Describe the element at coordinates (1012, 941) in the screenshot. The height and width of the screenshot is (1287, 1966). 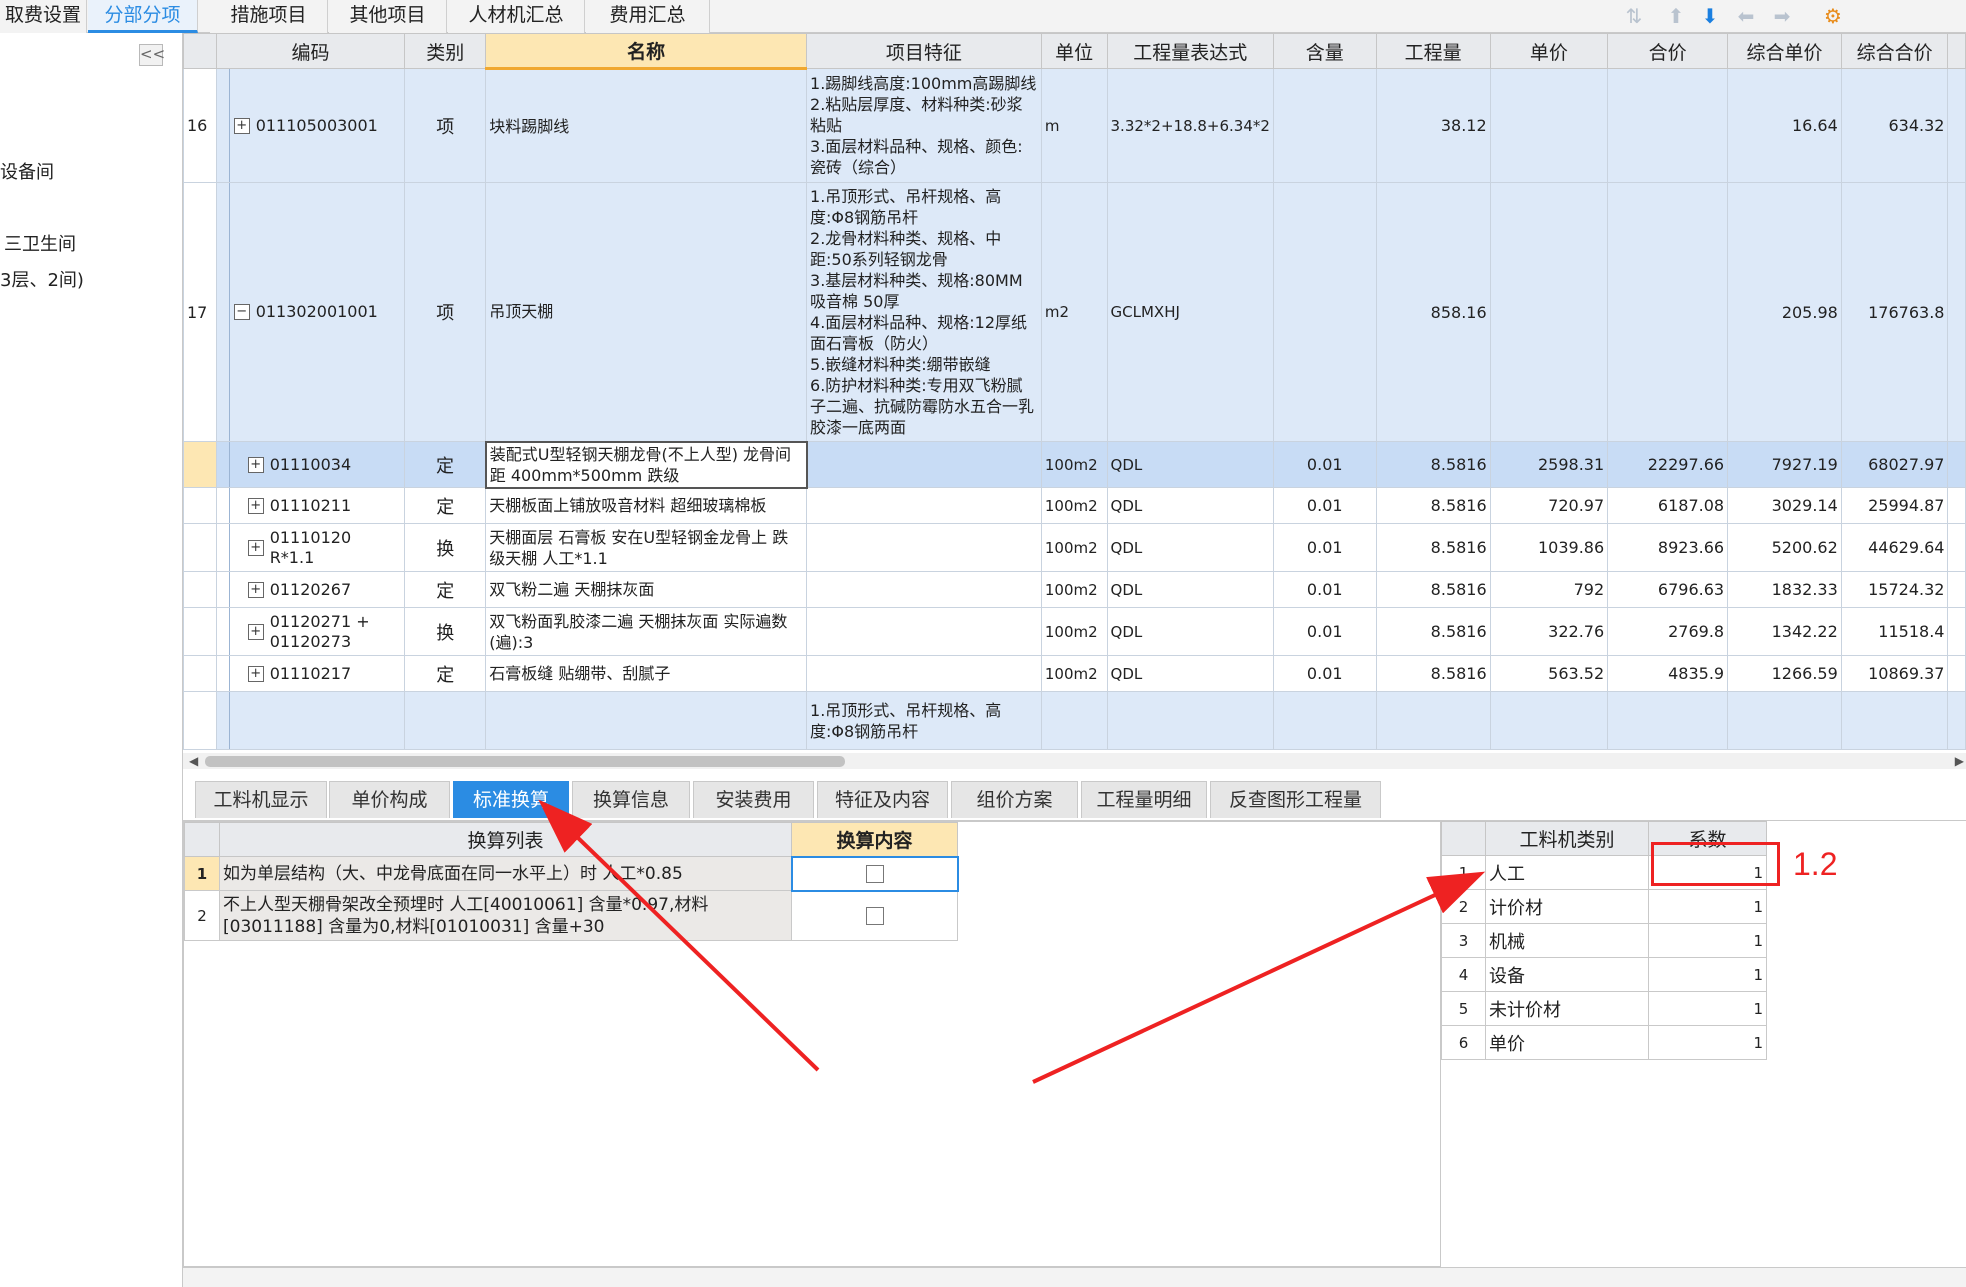
I see `annotation-arrows` at that location.